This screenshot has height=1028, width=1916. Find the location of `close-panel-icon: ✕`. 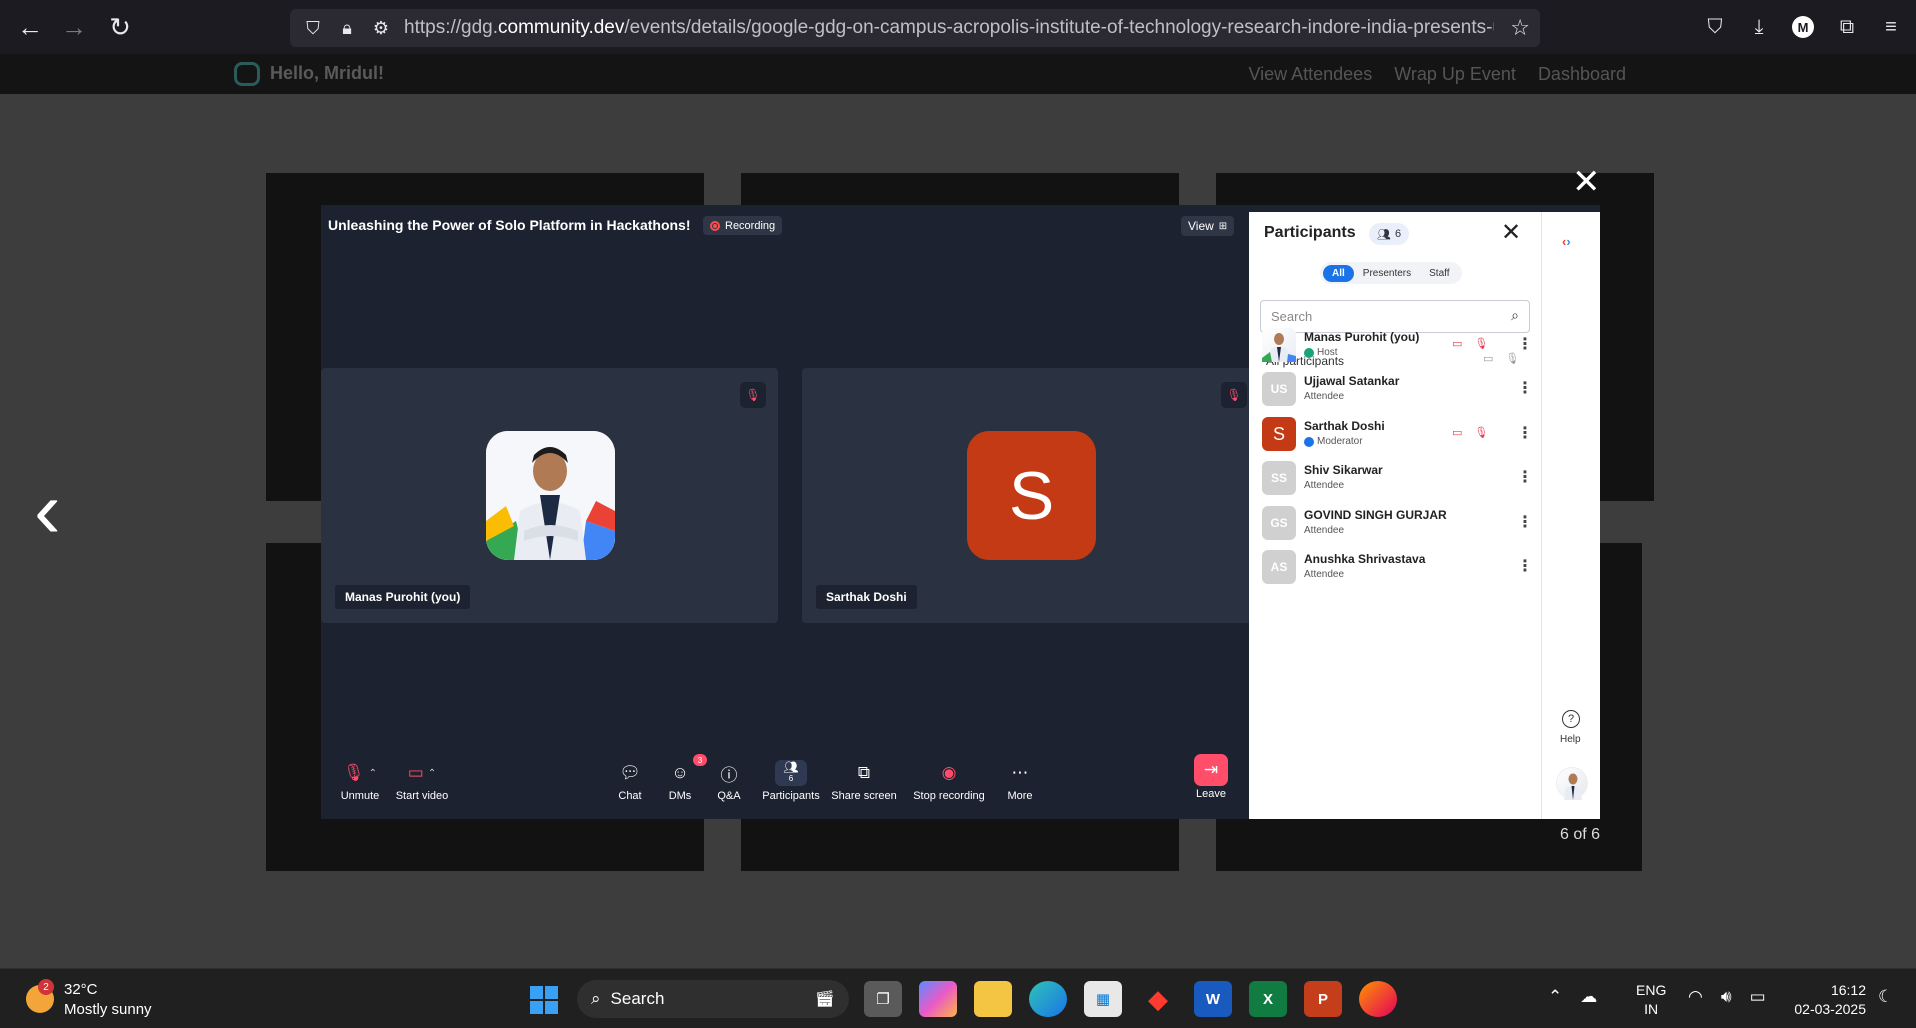

close-panel-icon: ✕ is located at coordinates (1511, 232).